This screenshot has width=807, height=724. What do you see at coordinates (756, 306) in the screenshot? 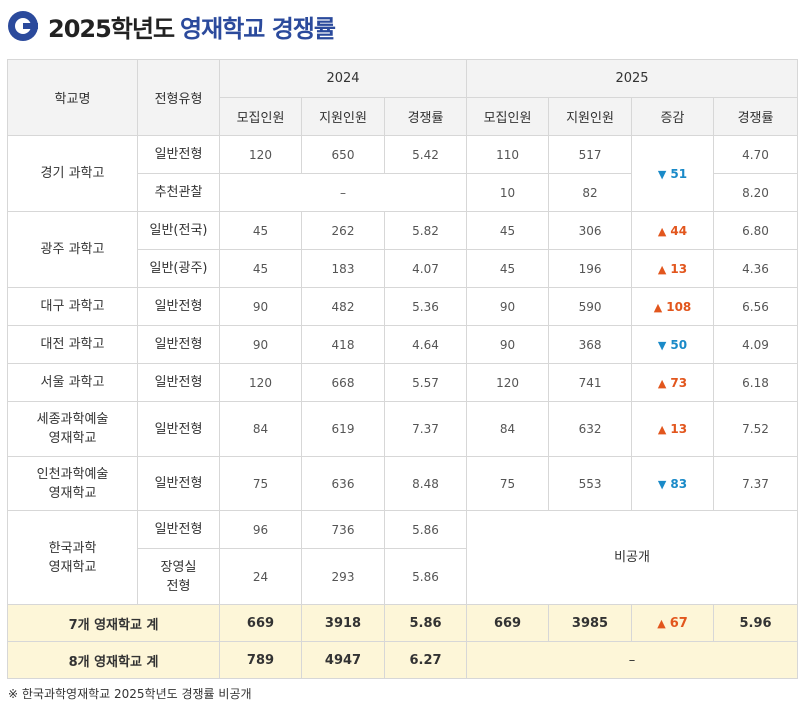
I see `rate-2025: 6.56` at bounding box center [756, 306].